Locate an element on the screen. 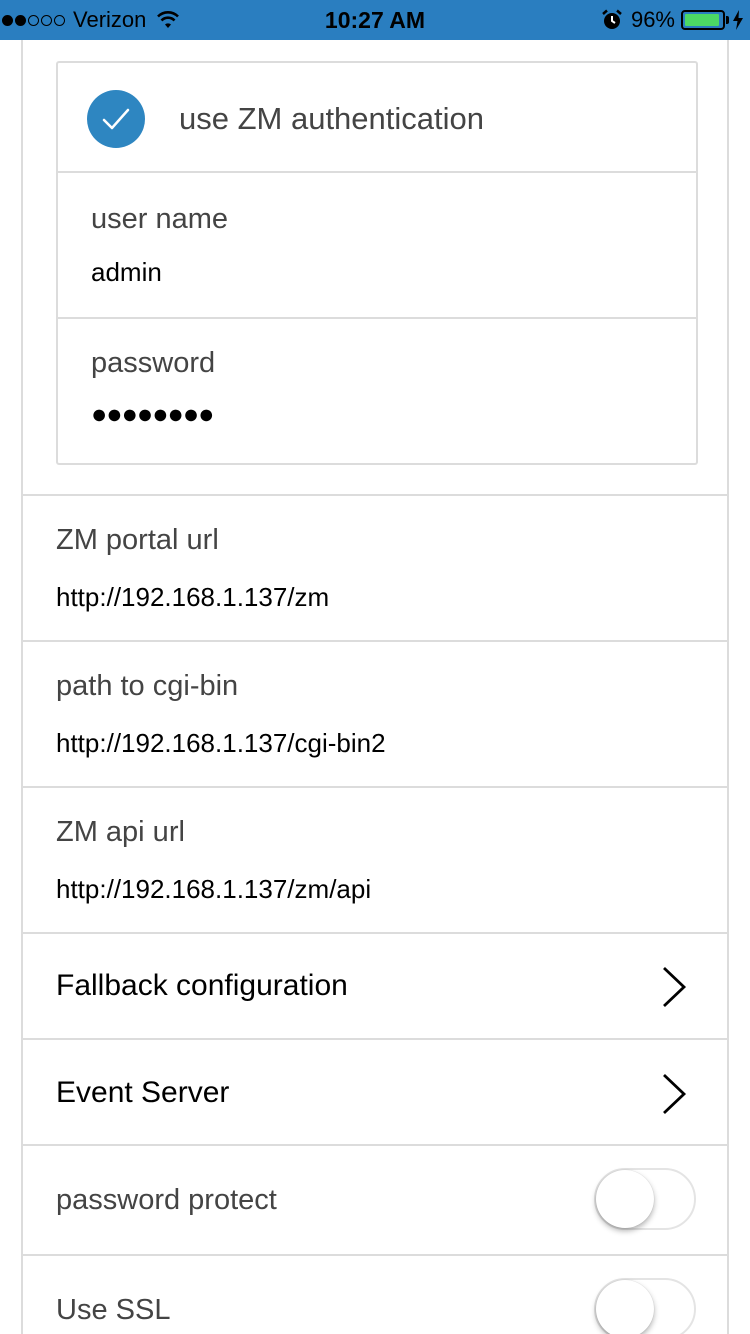 The width and height of the screenshot is (750, 1334). fallback-config-row: Fallback configuration is located at coordinates (375, 985).